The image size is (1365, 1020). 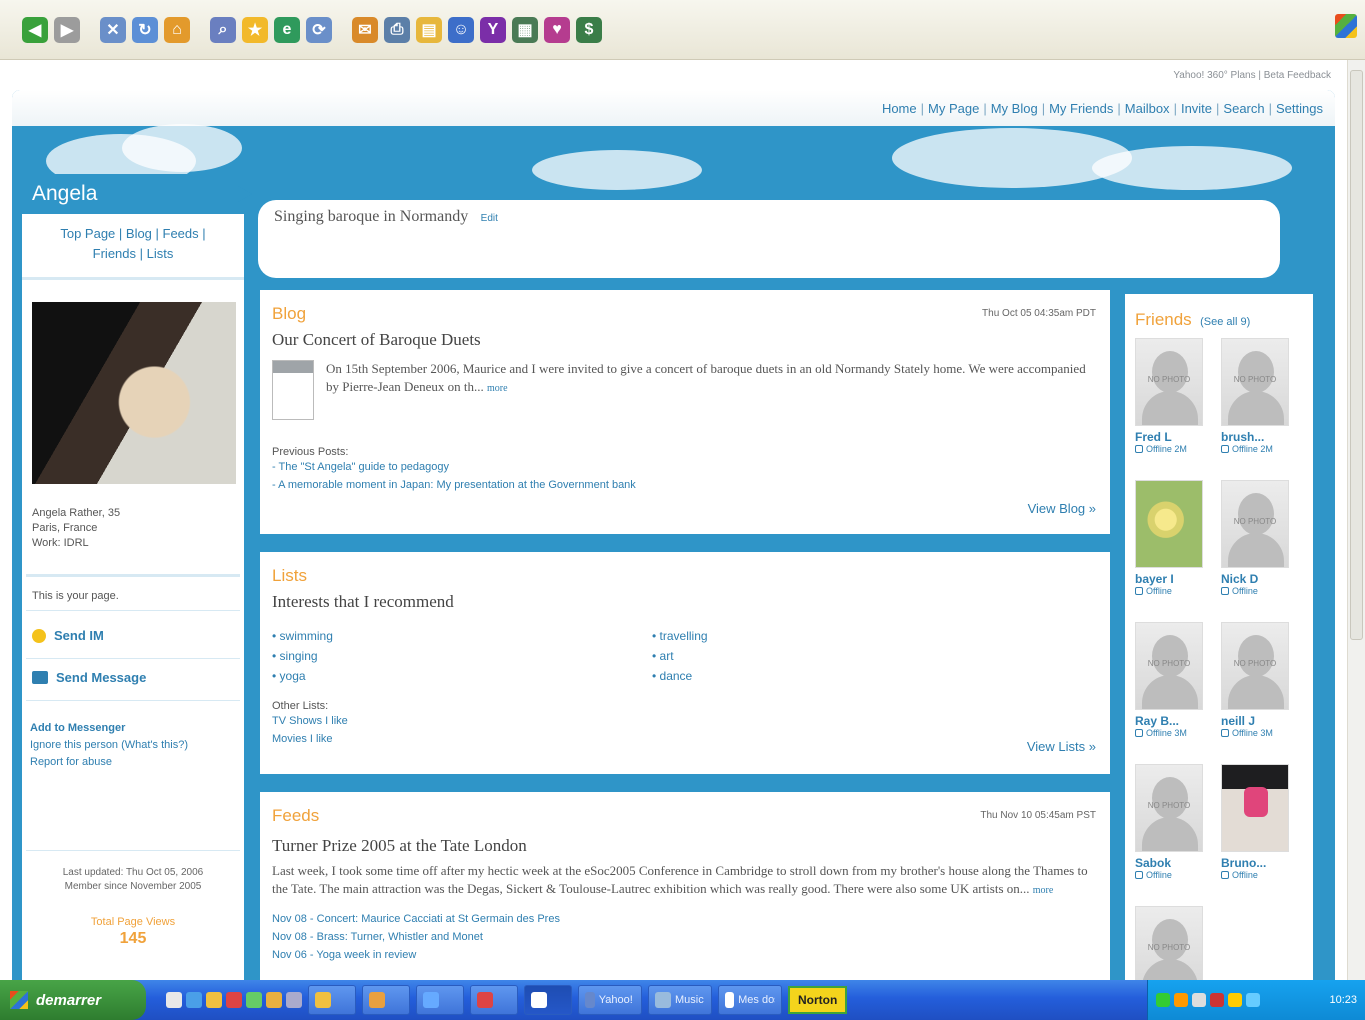 I want to click on favorites-icon: ★, so click(x=255, y=29).